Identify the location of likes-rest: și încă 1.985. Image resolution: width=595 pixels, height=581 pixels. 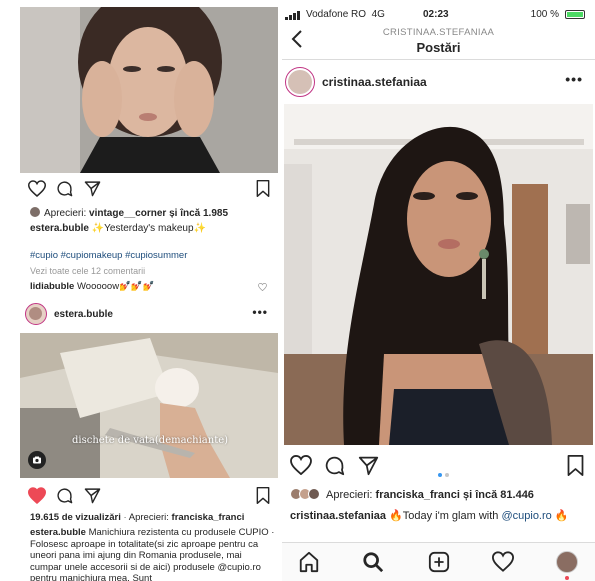
(198, 213).